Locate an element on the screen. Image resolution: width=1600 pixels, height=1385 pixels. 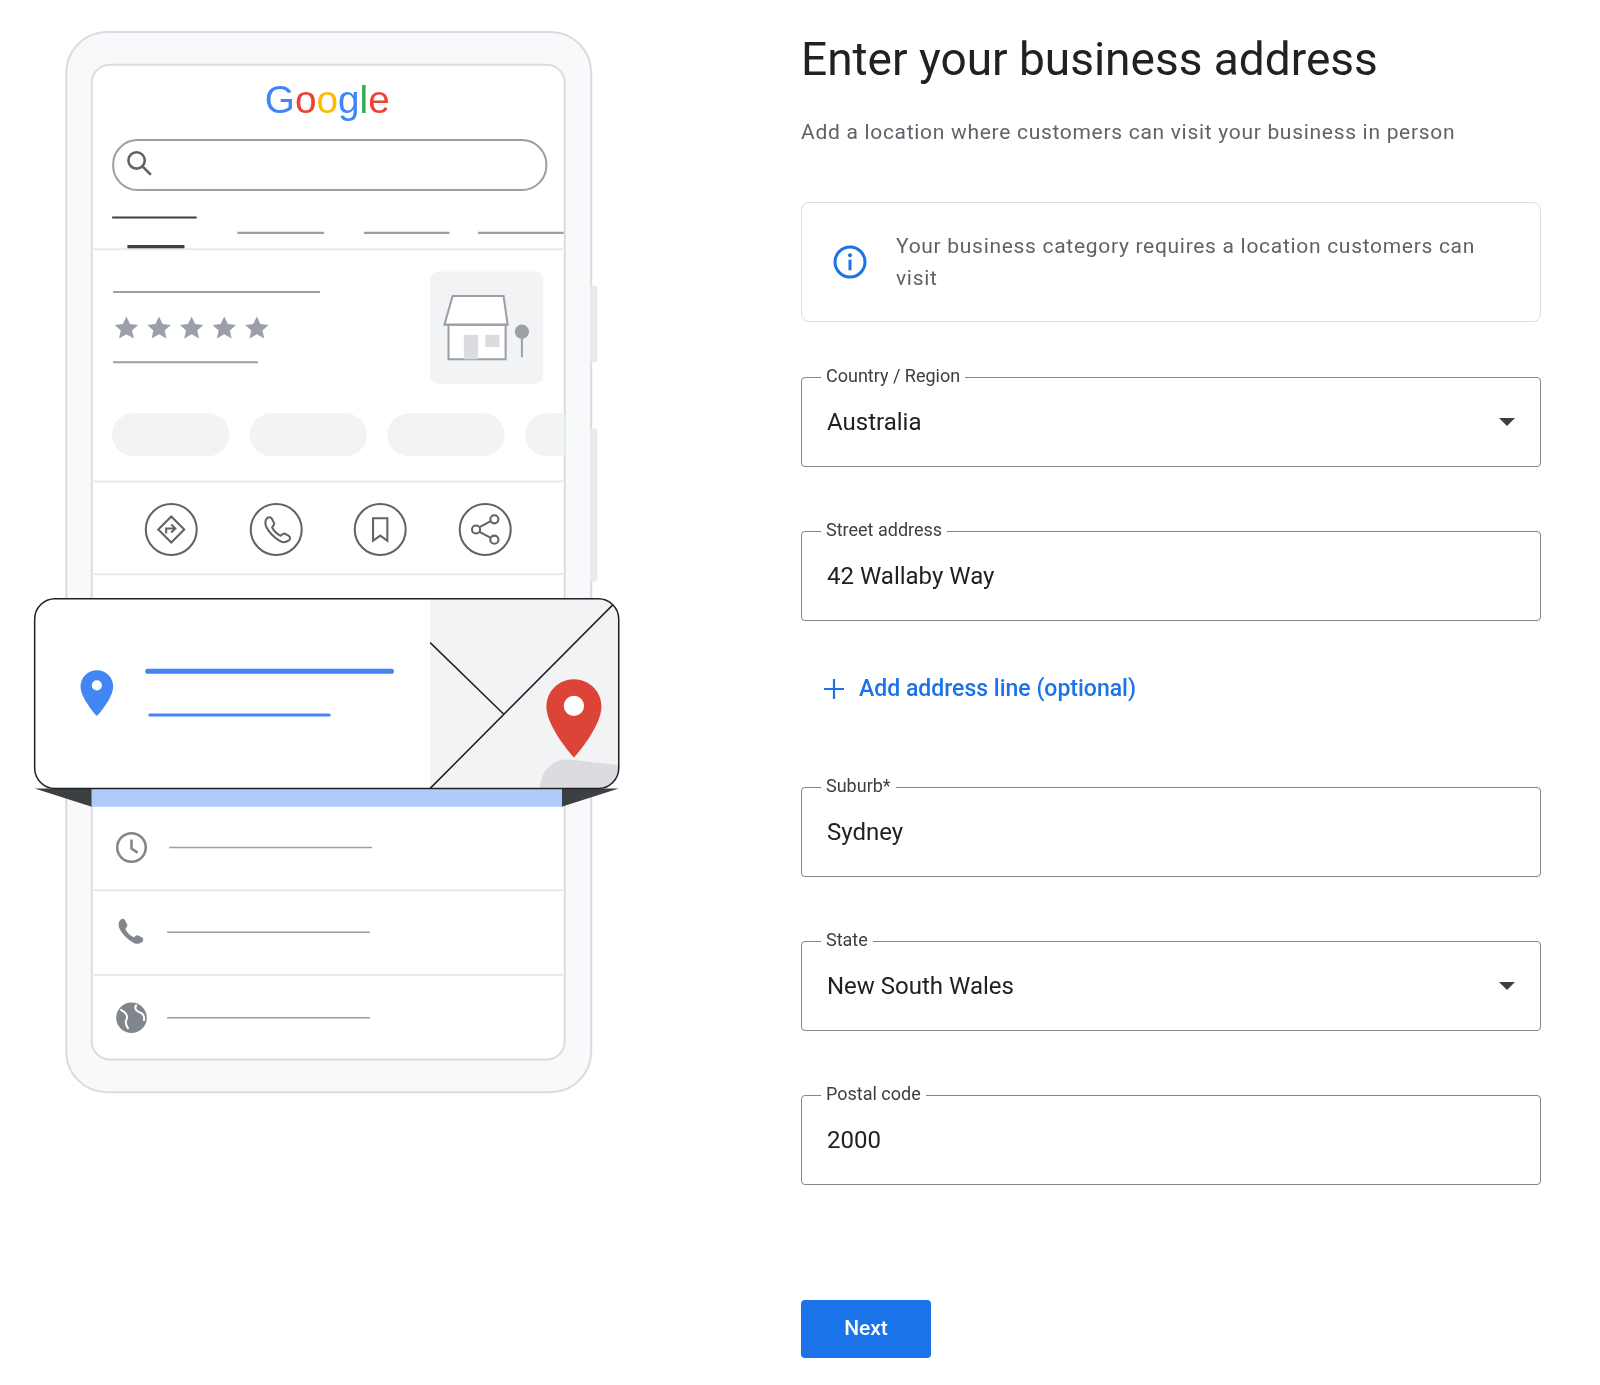
globe-icon is located at coordinates (131, 1018).